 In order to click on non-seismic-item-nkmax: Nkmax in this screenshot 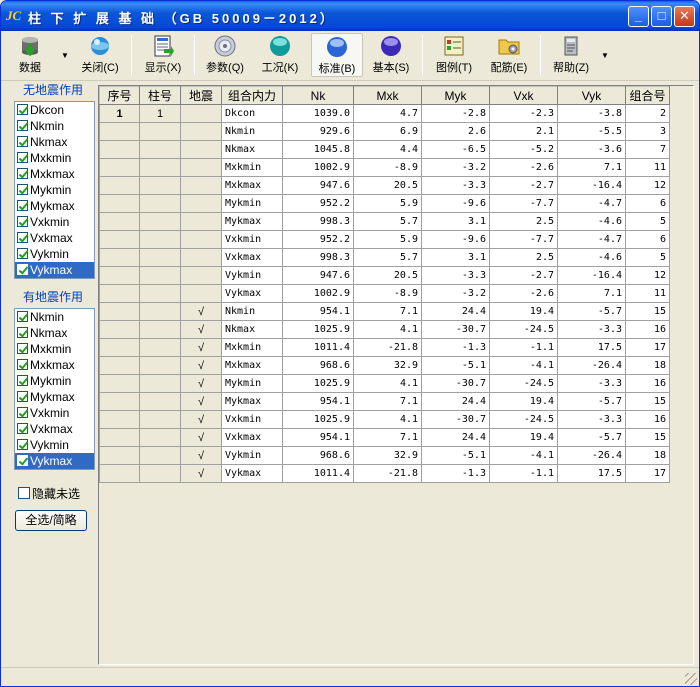, I will do `click(54, 142)`.